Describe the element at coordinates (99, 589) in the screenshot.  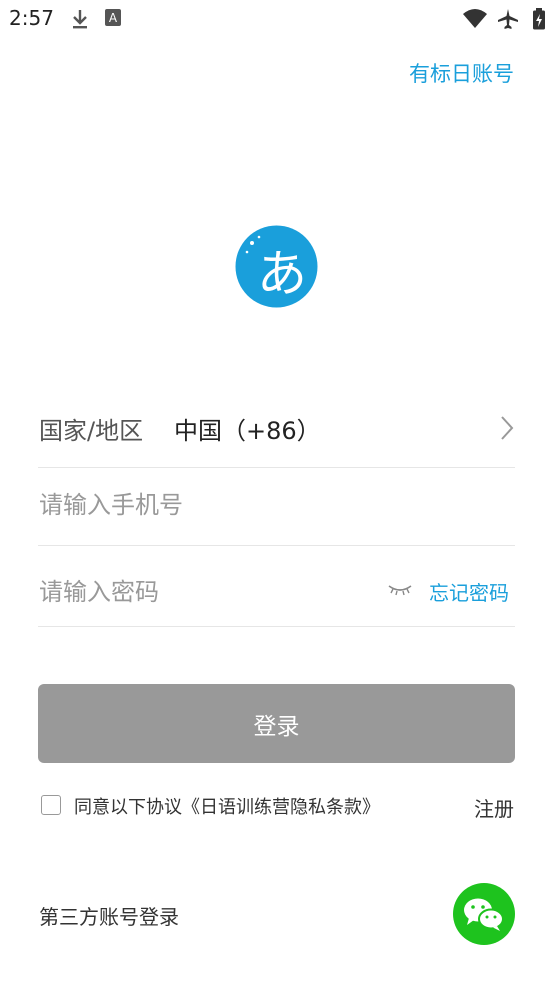
I see `password-input: 请输入密码` at that location.